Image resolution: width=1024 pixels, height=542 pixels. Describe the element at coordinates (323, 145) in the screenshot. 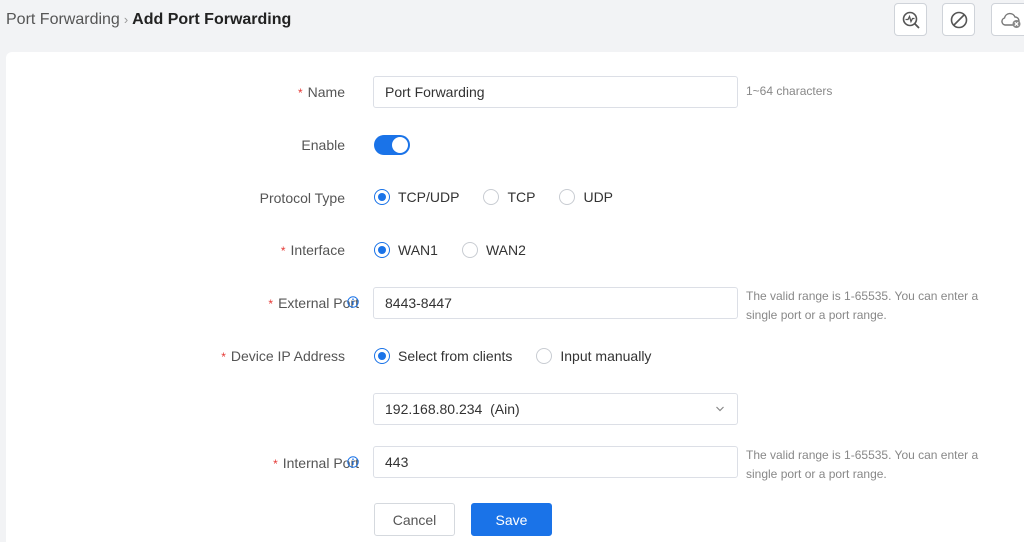

I see `enable-label: Enable` at that location.